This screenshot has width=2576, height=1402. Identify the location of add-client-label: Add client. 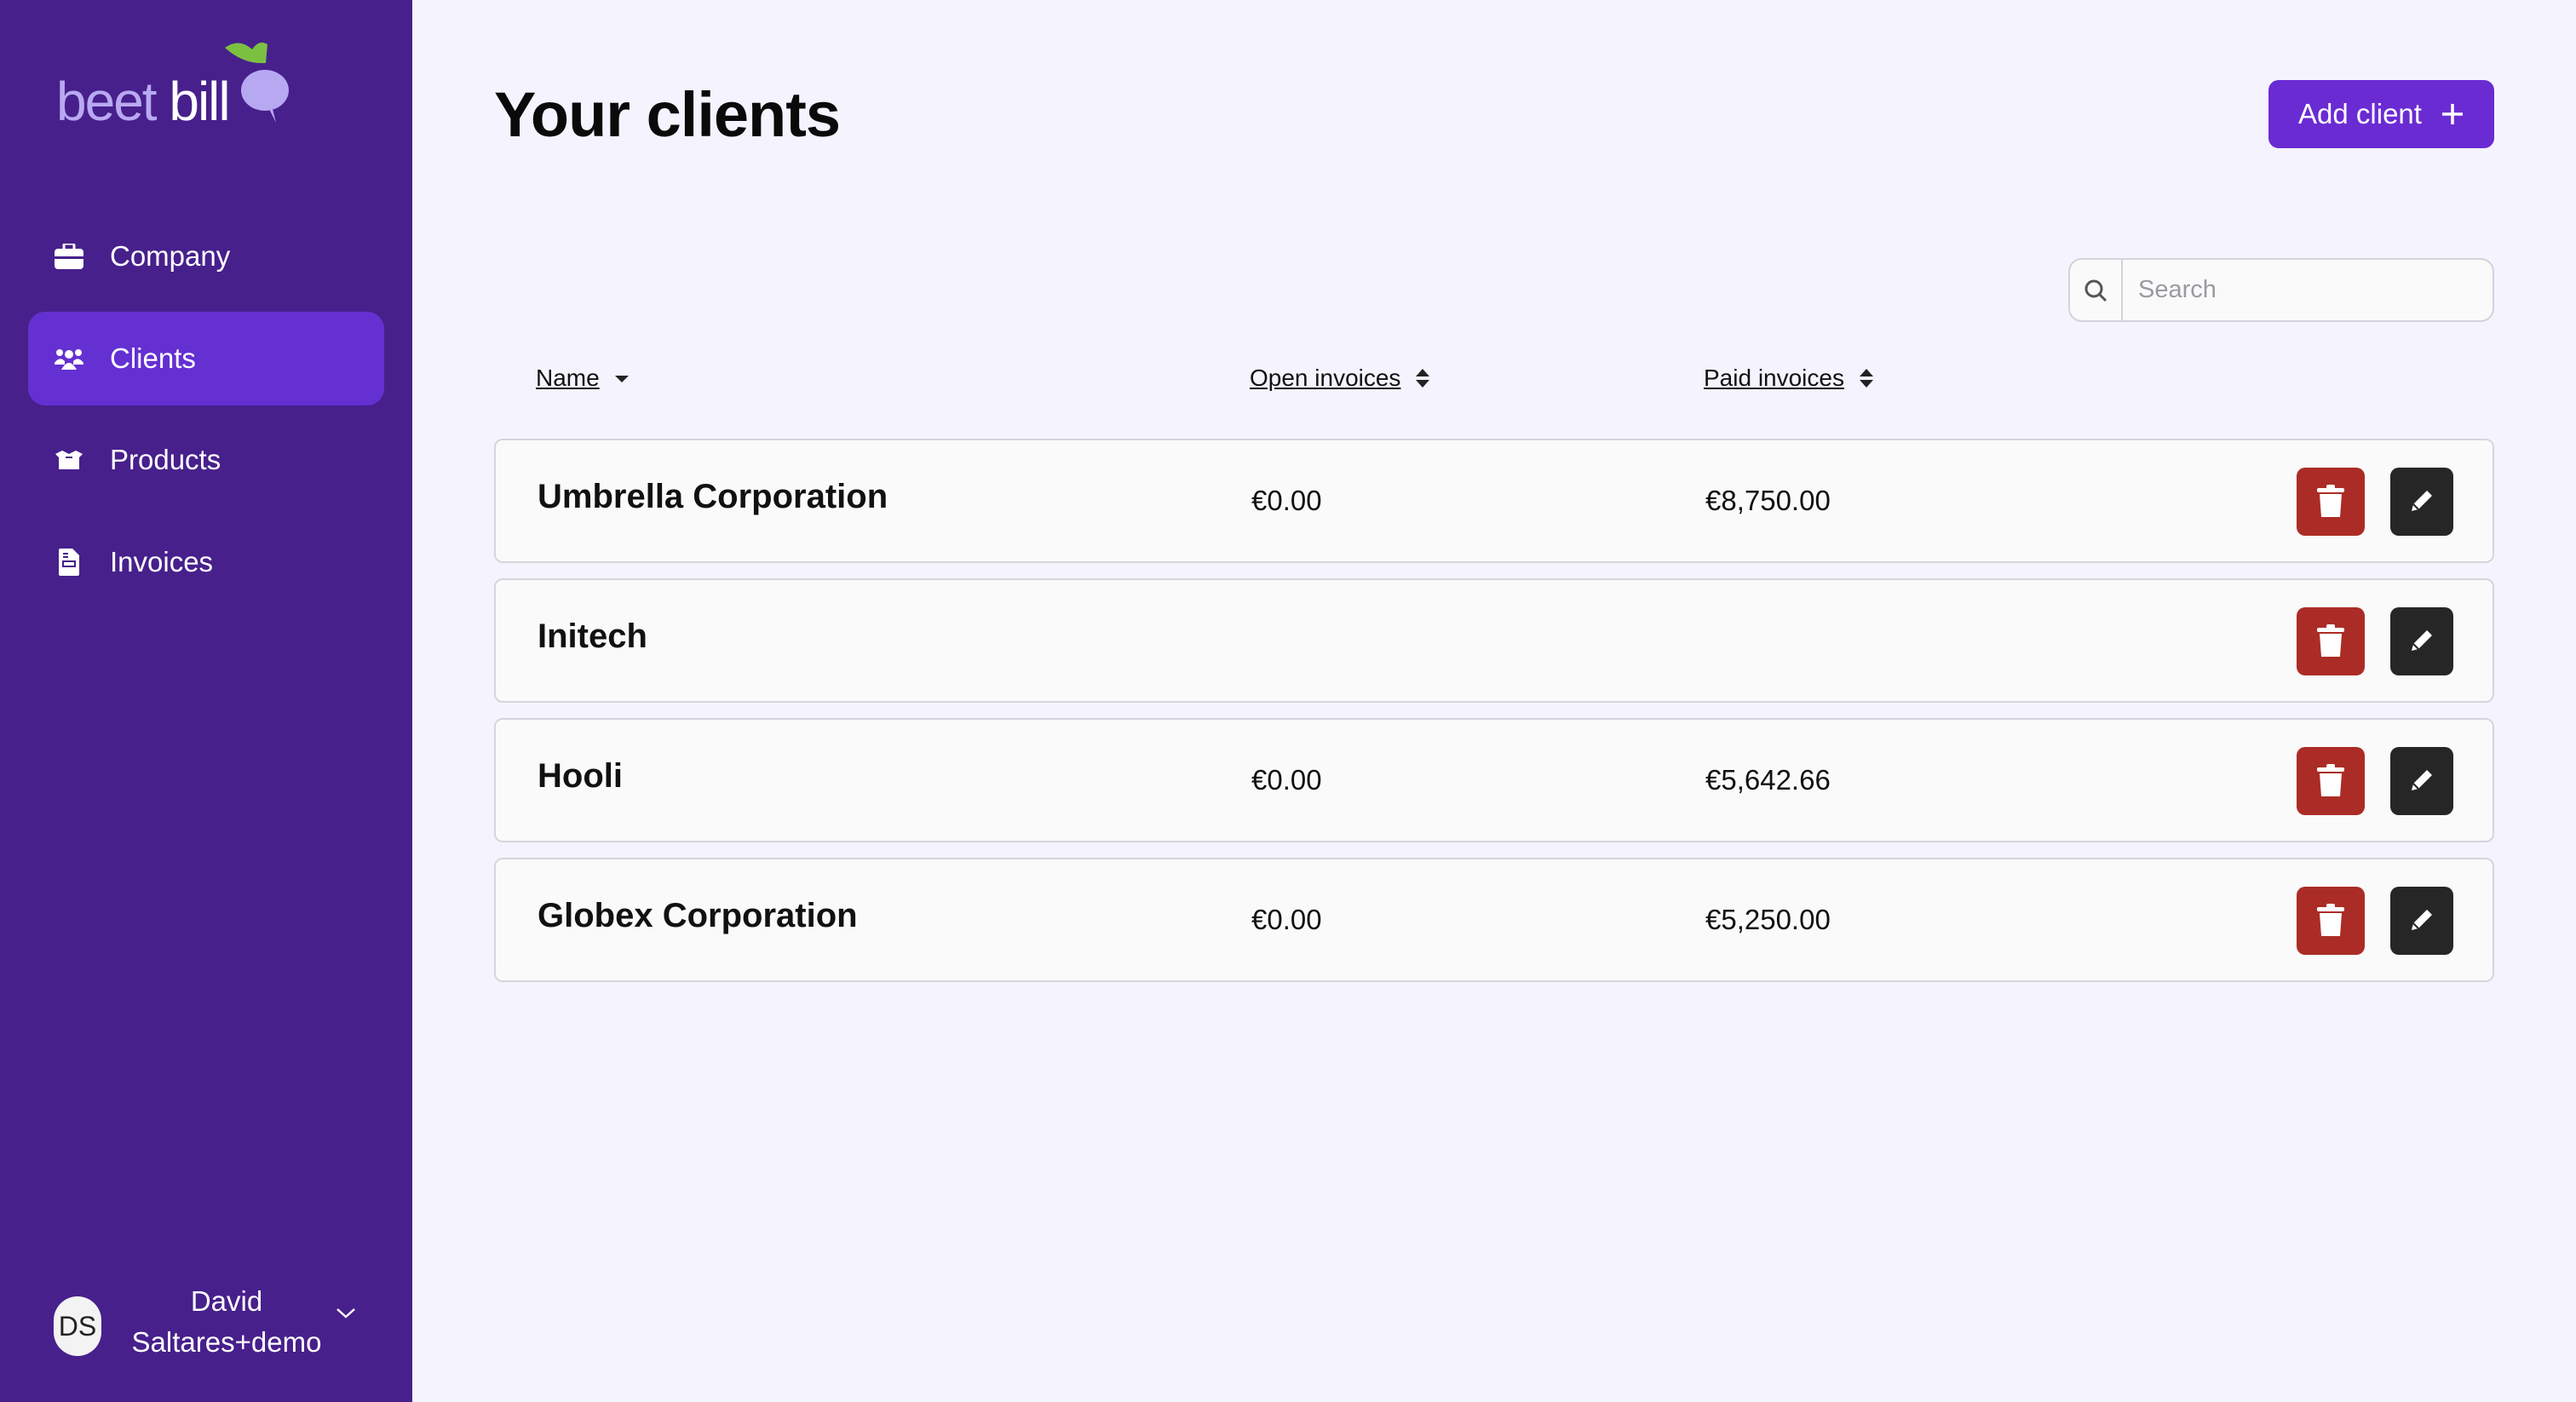
(2360, 113).